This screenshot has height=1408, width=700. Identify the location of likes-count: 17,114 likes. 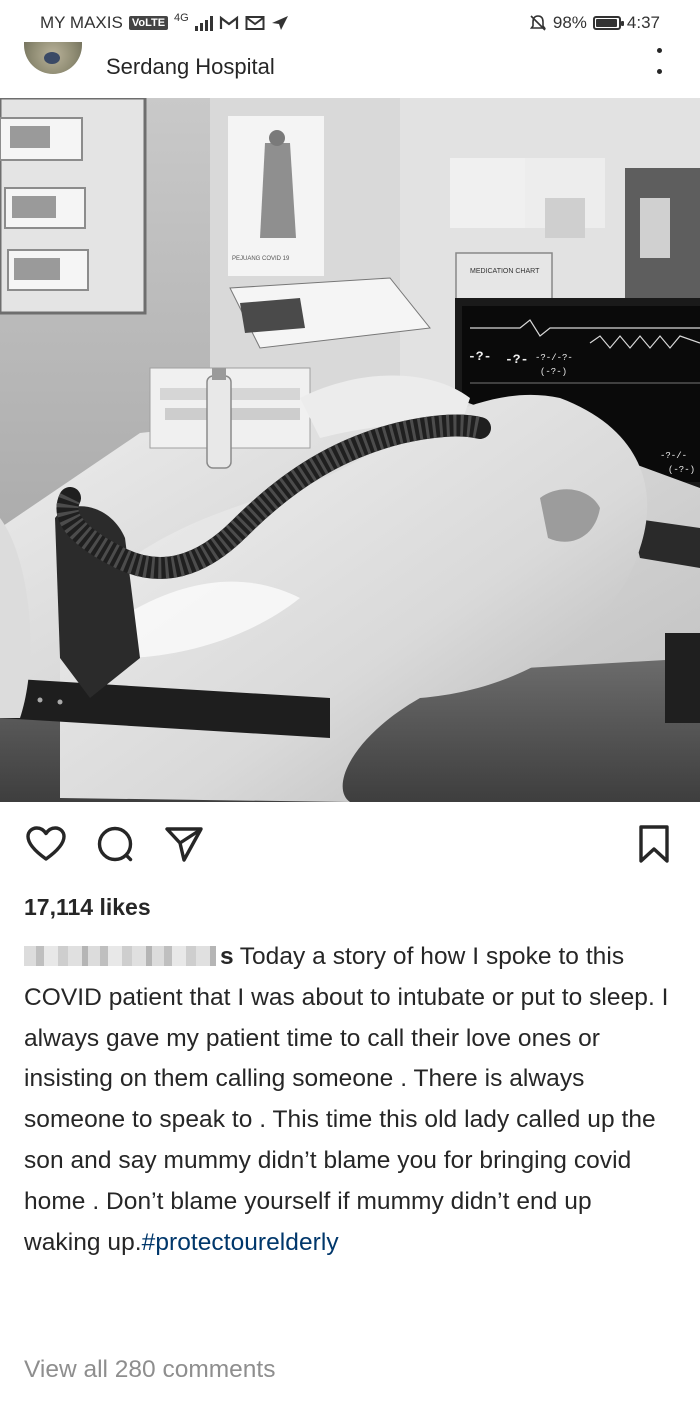
(87, 907).